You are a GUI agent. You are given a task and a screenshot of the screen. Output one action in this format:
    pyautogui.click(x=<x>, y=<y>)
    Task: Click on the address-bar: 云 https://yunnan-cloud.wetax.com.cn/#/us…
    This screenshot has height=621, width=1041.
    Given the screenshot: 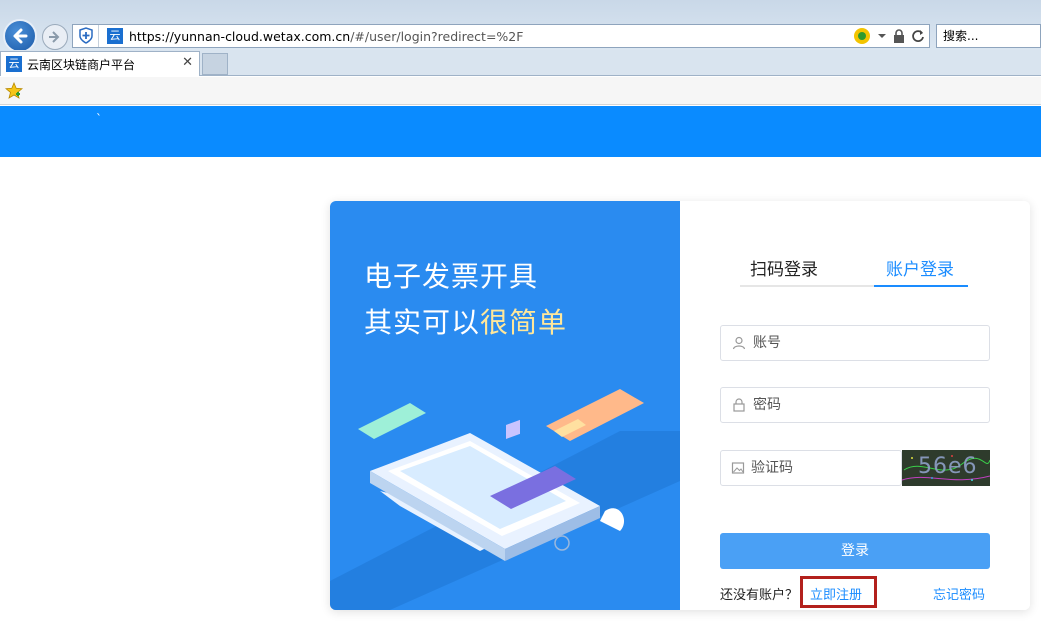 What is the action you would take?
    pyautogui.click(x=501, y=36)
    